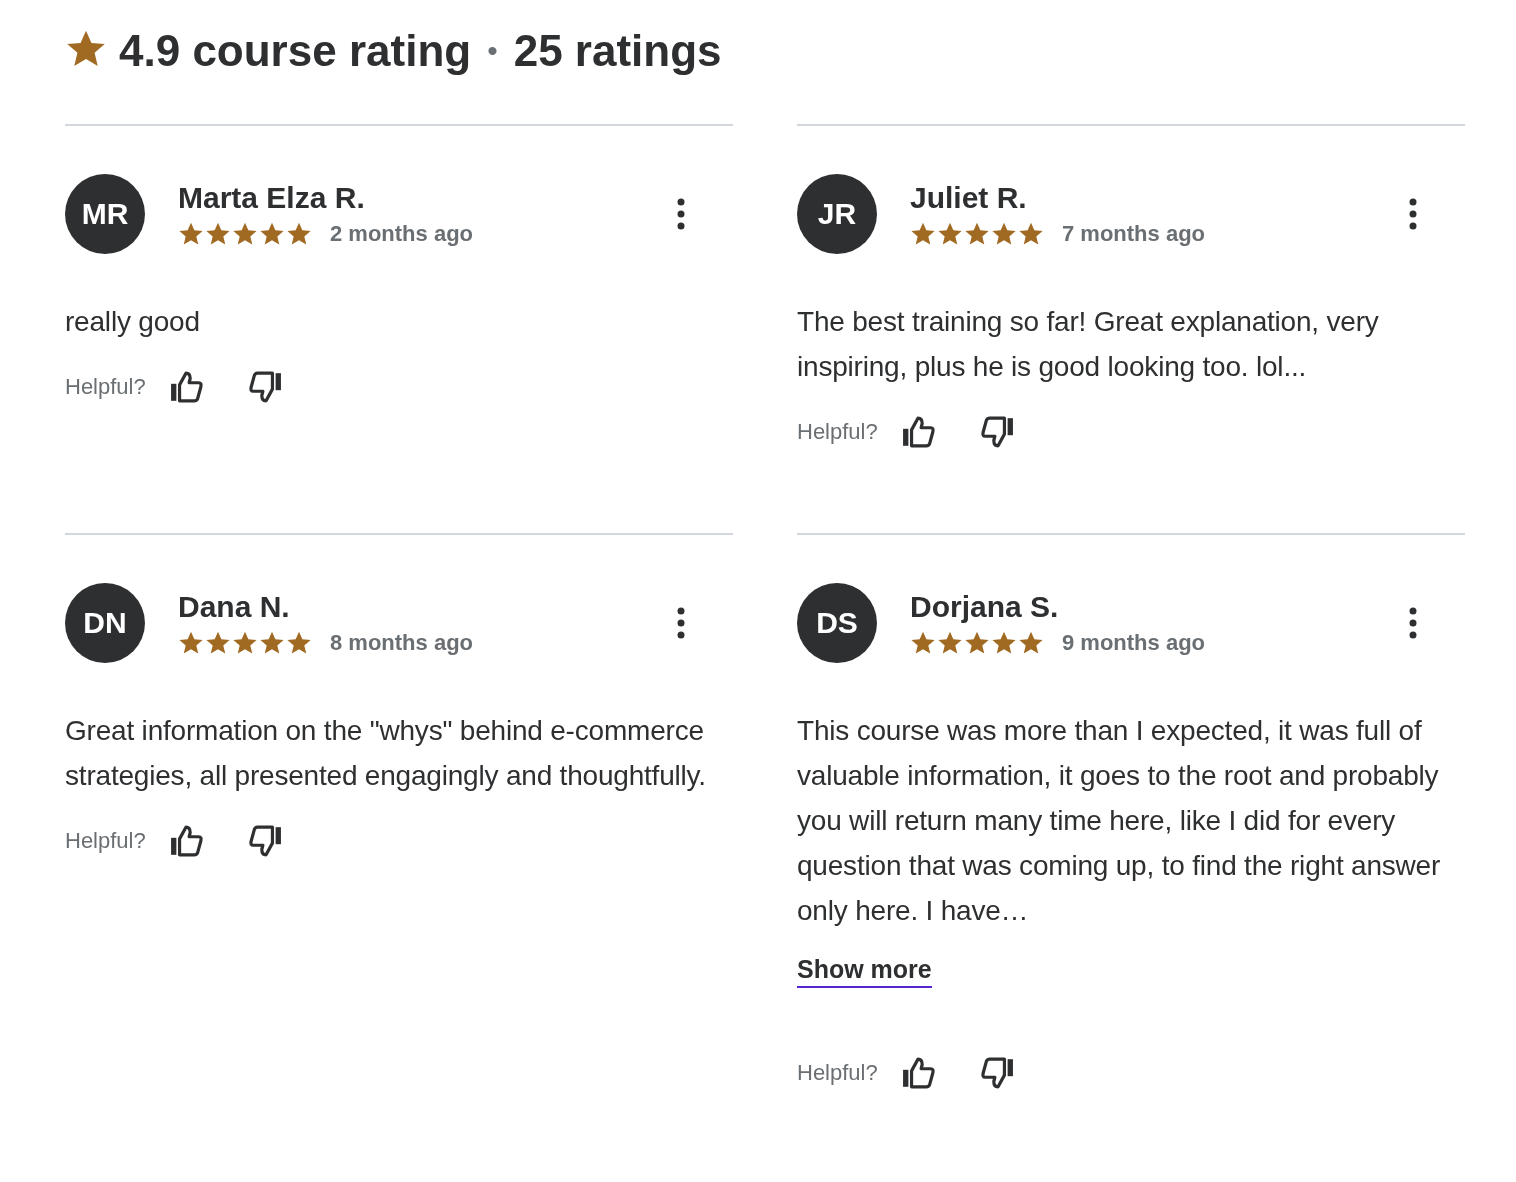 This screenshot has width=1516, height=1182. What do you see at coordinates (401, 643) in the screenshot?
I see `review-date: 8 months ago` at bounding box center [401, 643].